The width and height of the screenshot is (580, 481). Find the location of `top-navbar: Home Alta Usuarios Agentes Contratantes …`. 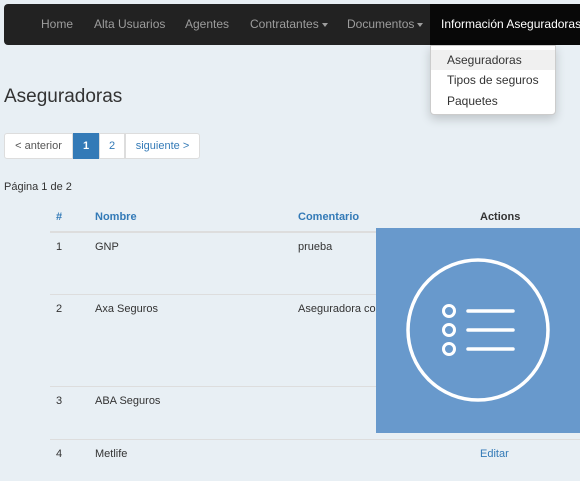

top-navbar: Home Alta Usuarios Agentes Contratantes … is located at coordinates (292, 24).